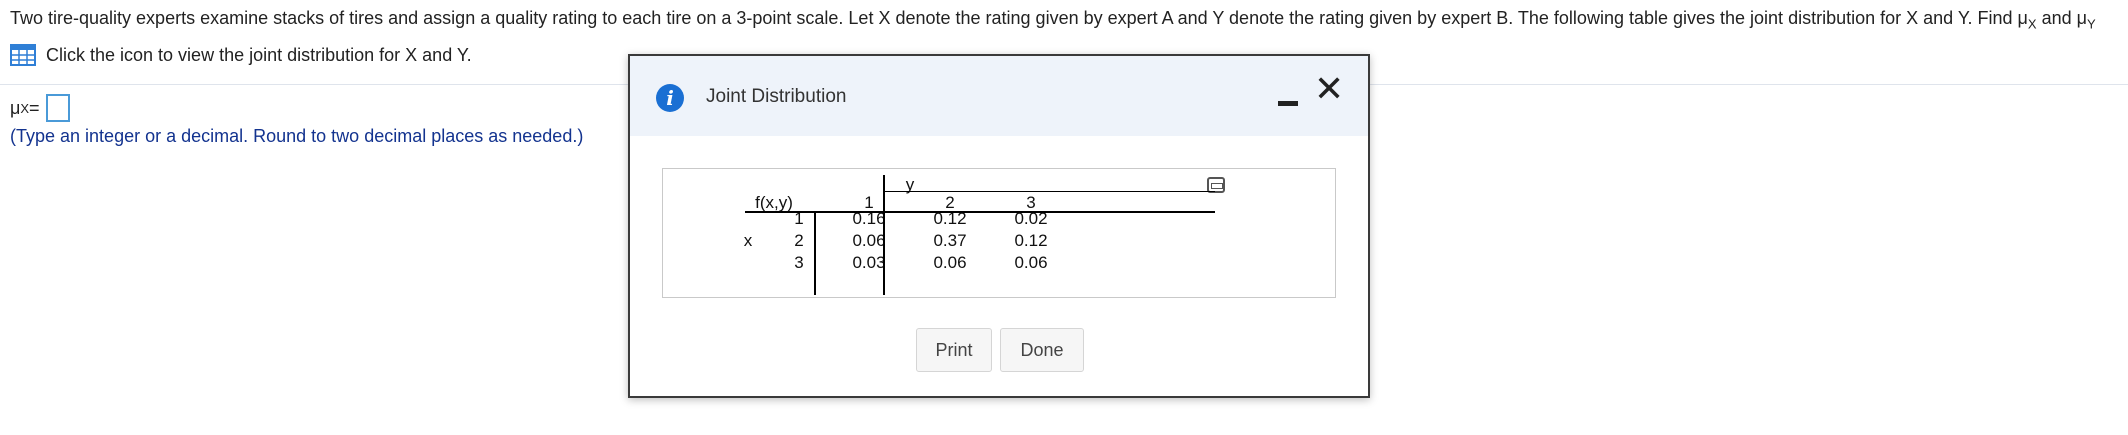  Describe the element at coordinates (950, 262) in the screenshot. I see `cell-3-2: 0.06` at that location.